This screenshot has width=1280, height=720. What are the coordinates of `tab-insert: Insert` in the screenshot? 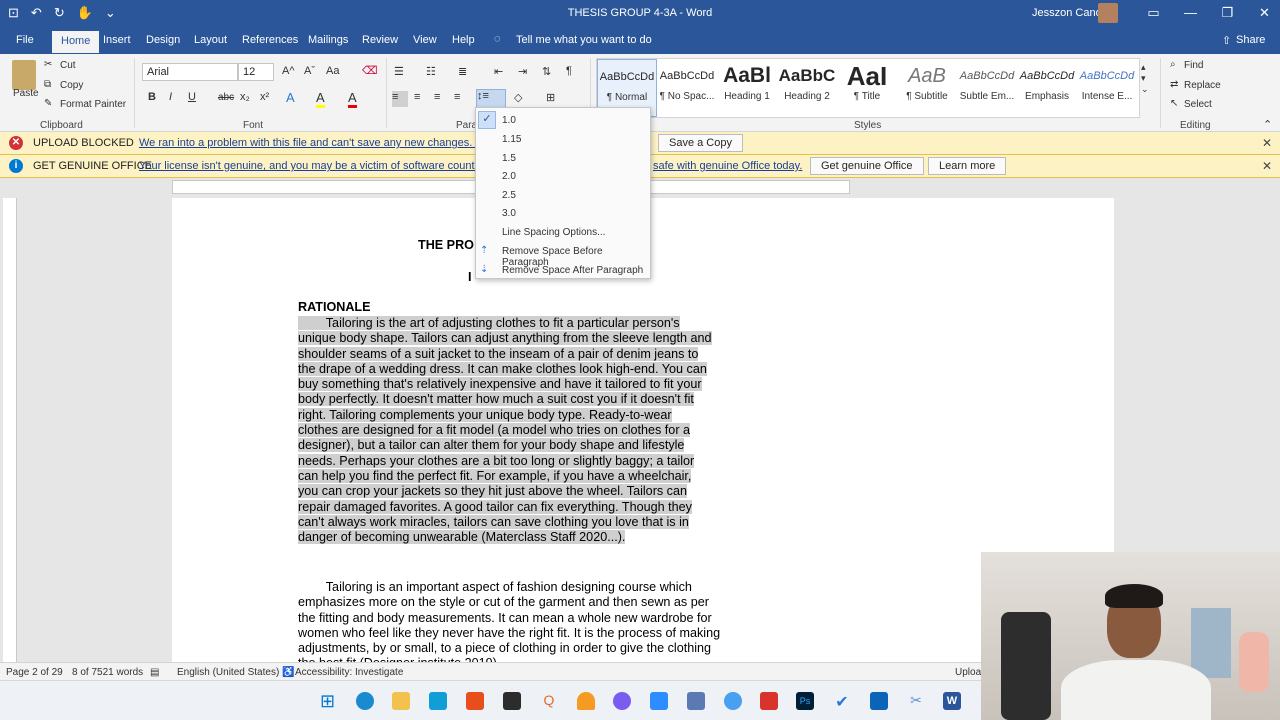 It's located at (117, 40).